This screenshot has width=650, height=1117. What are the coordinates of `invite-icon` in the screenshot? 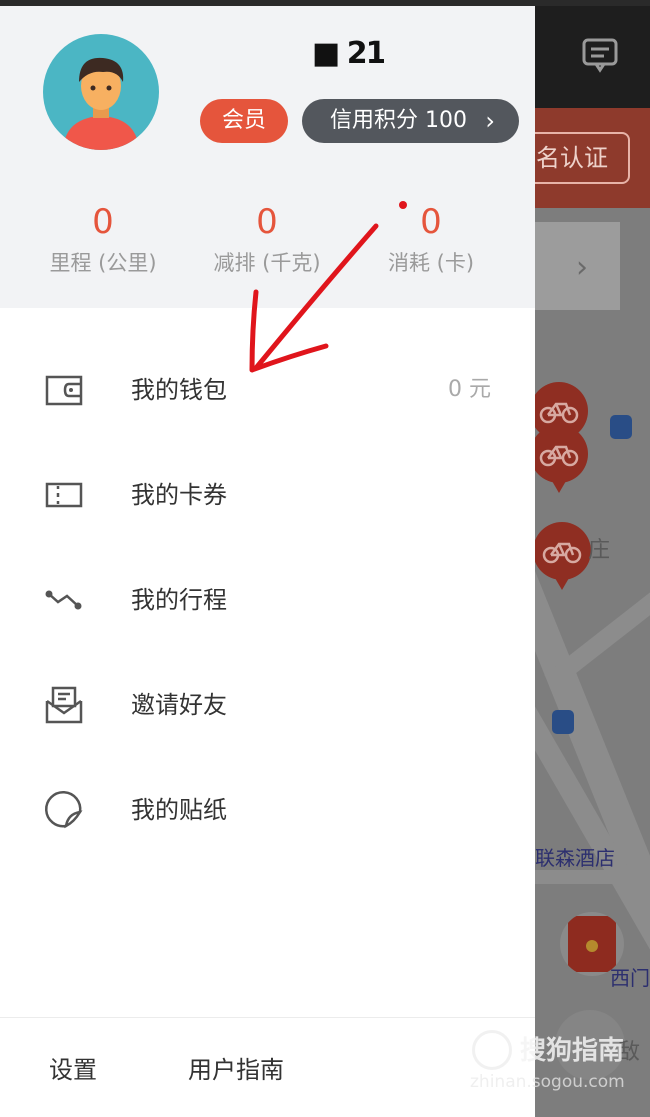 It's located at (64, 705).